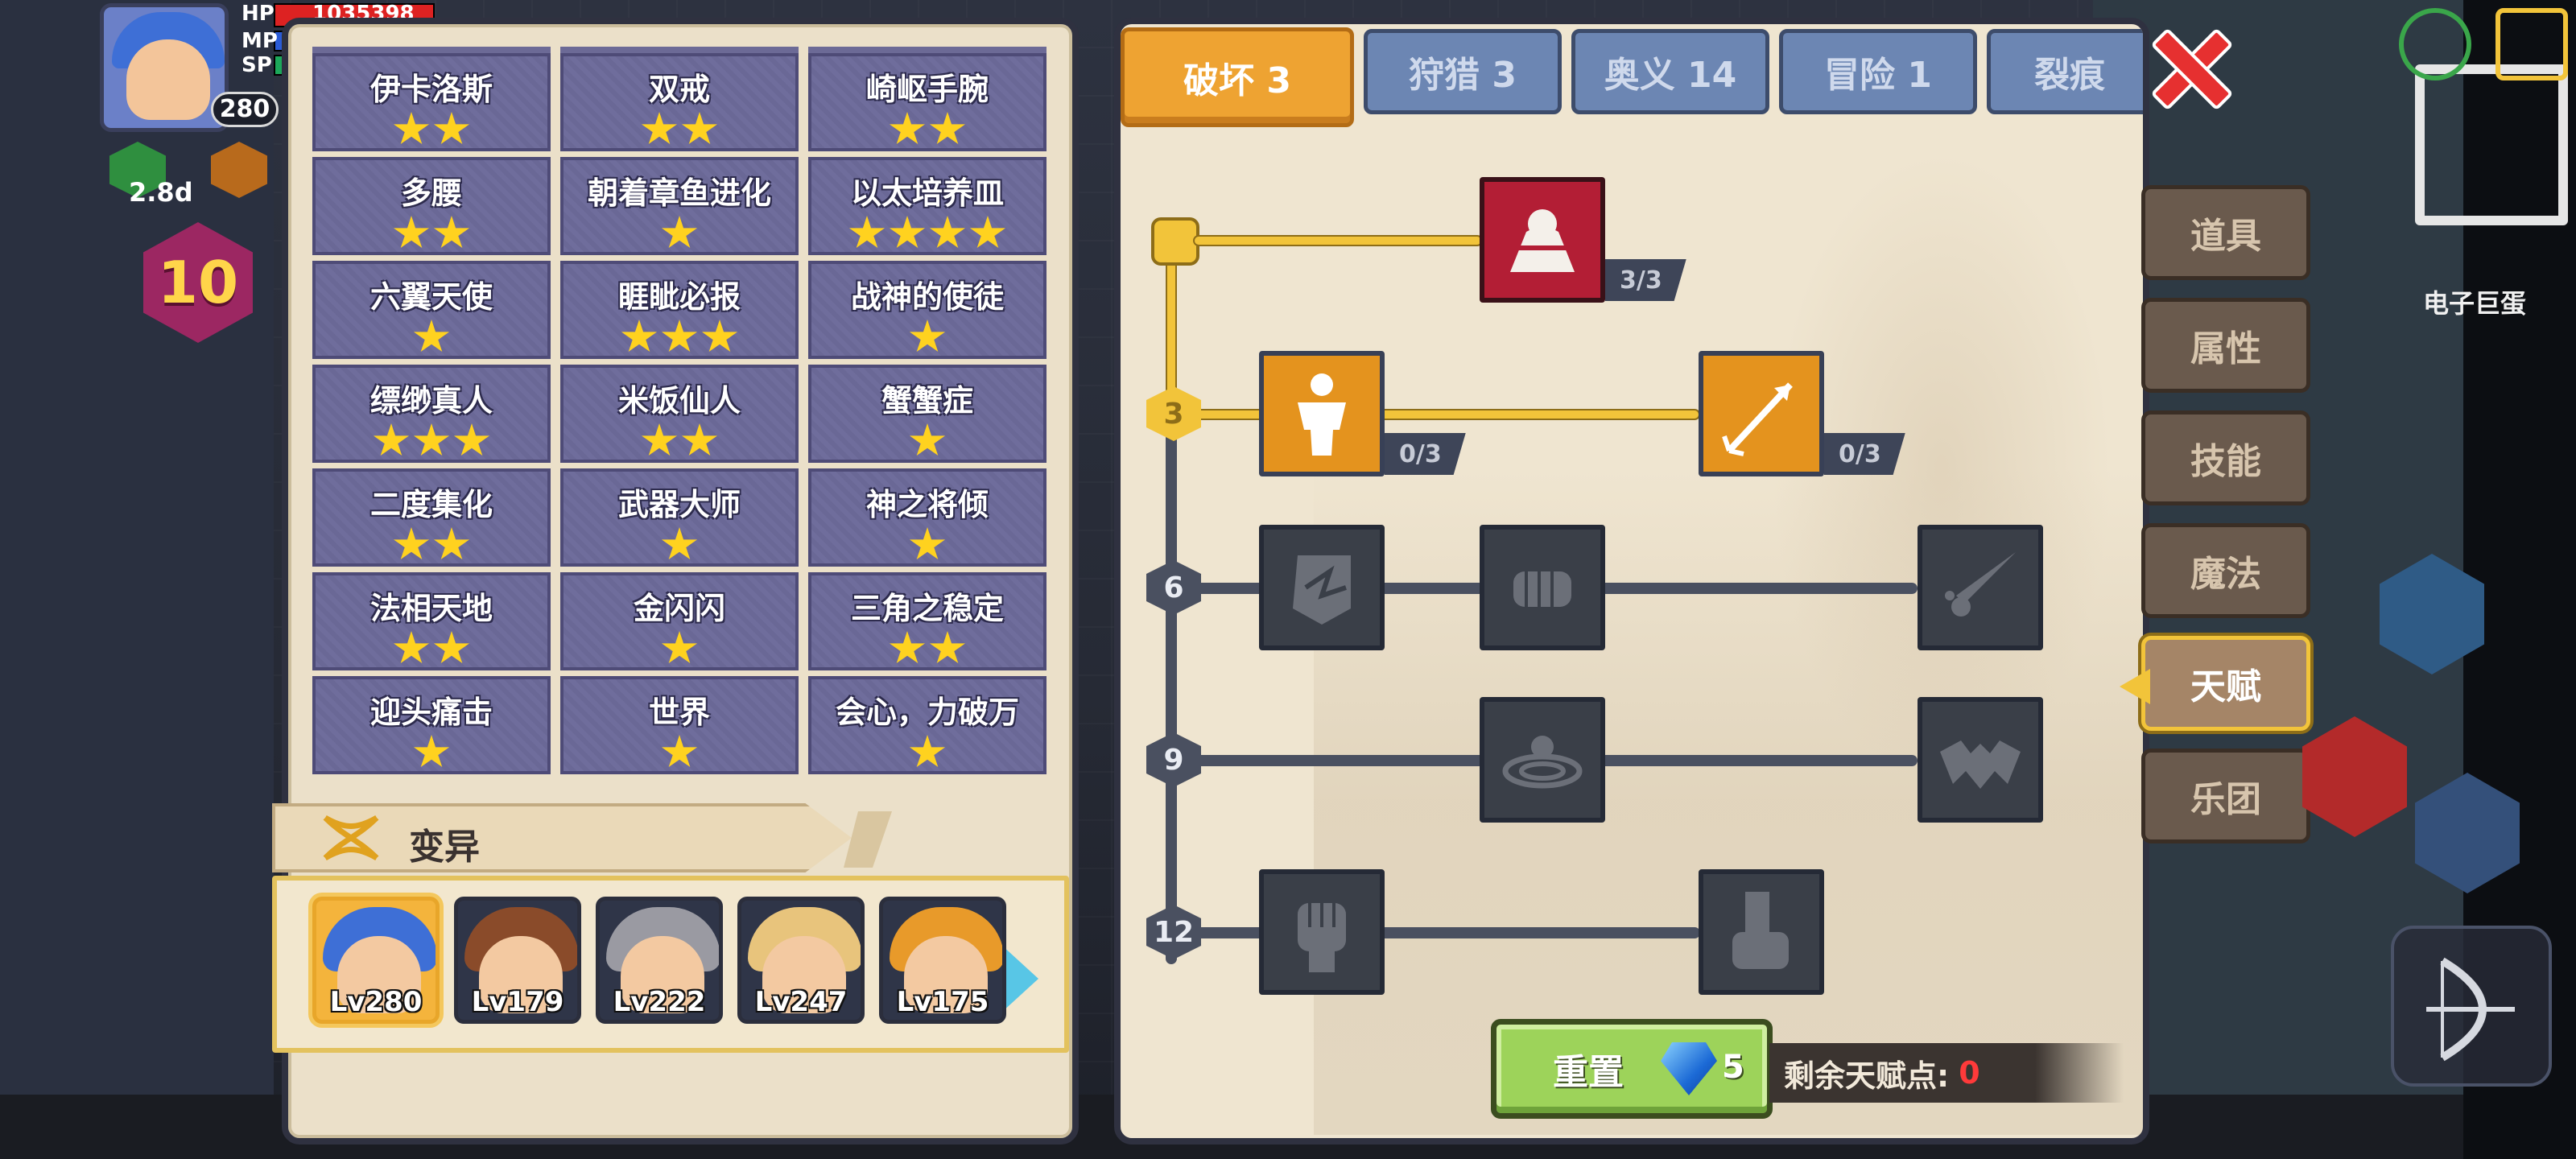  Describe the element at coordinates (2491, 144) in the screenshot. I see `minimap` at that location.